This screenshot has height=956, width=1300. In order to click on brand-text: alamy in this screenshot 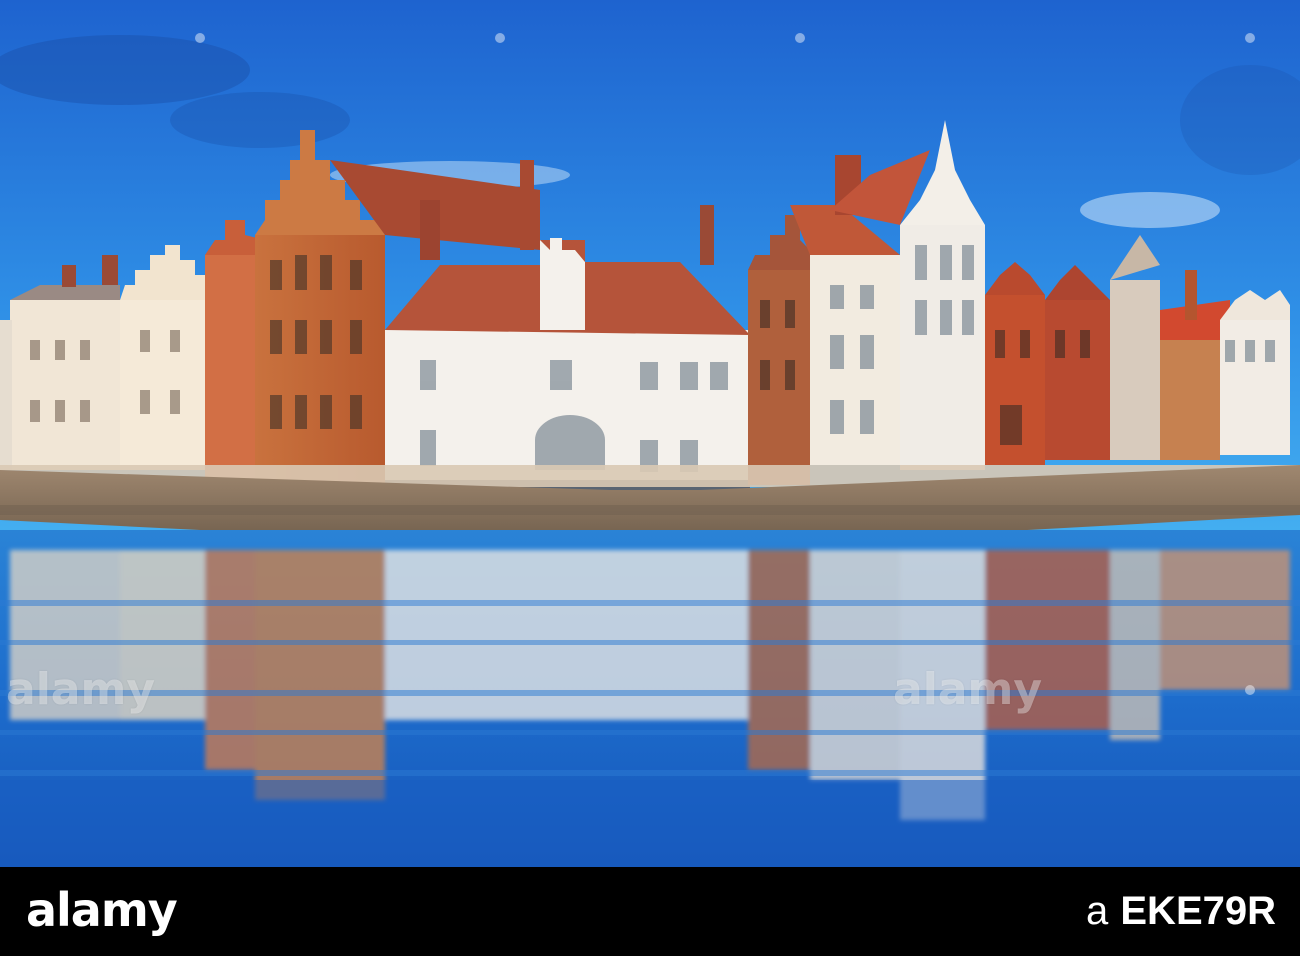, I will do `click(102, 910)`.